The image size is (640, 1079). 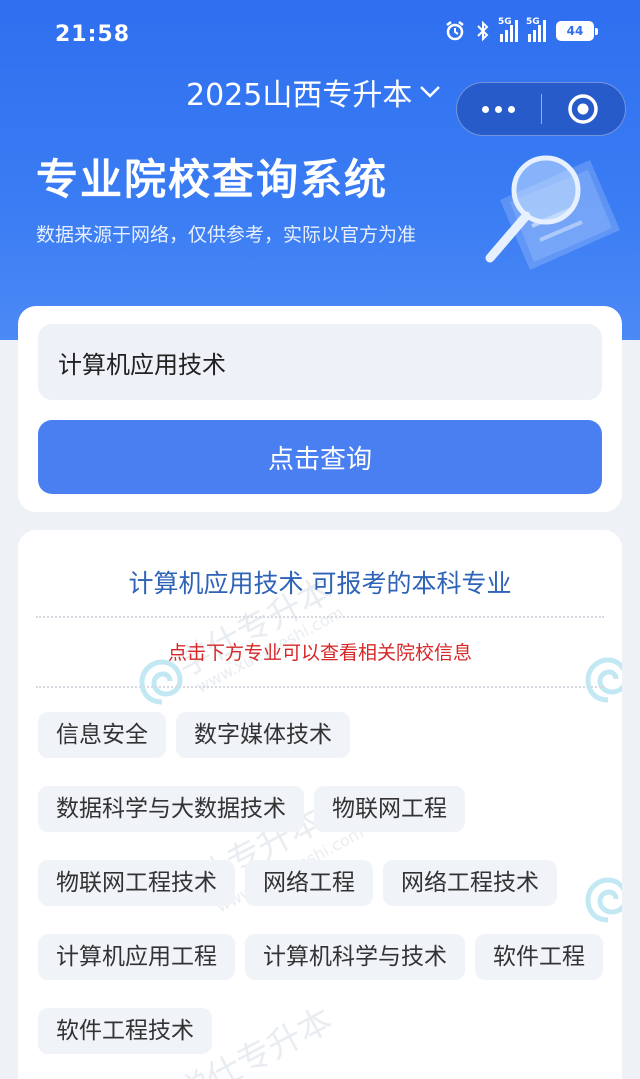 I want to click on major-tag: 软件工程, so click(x=539, y=957).